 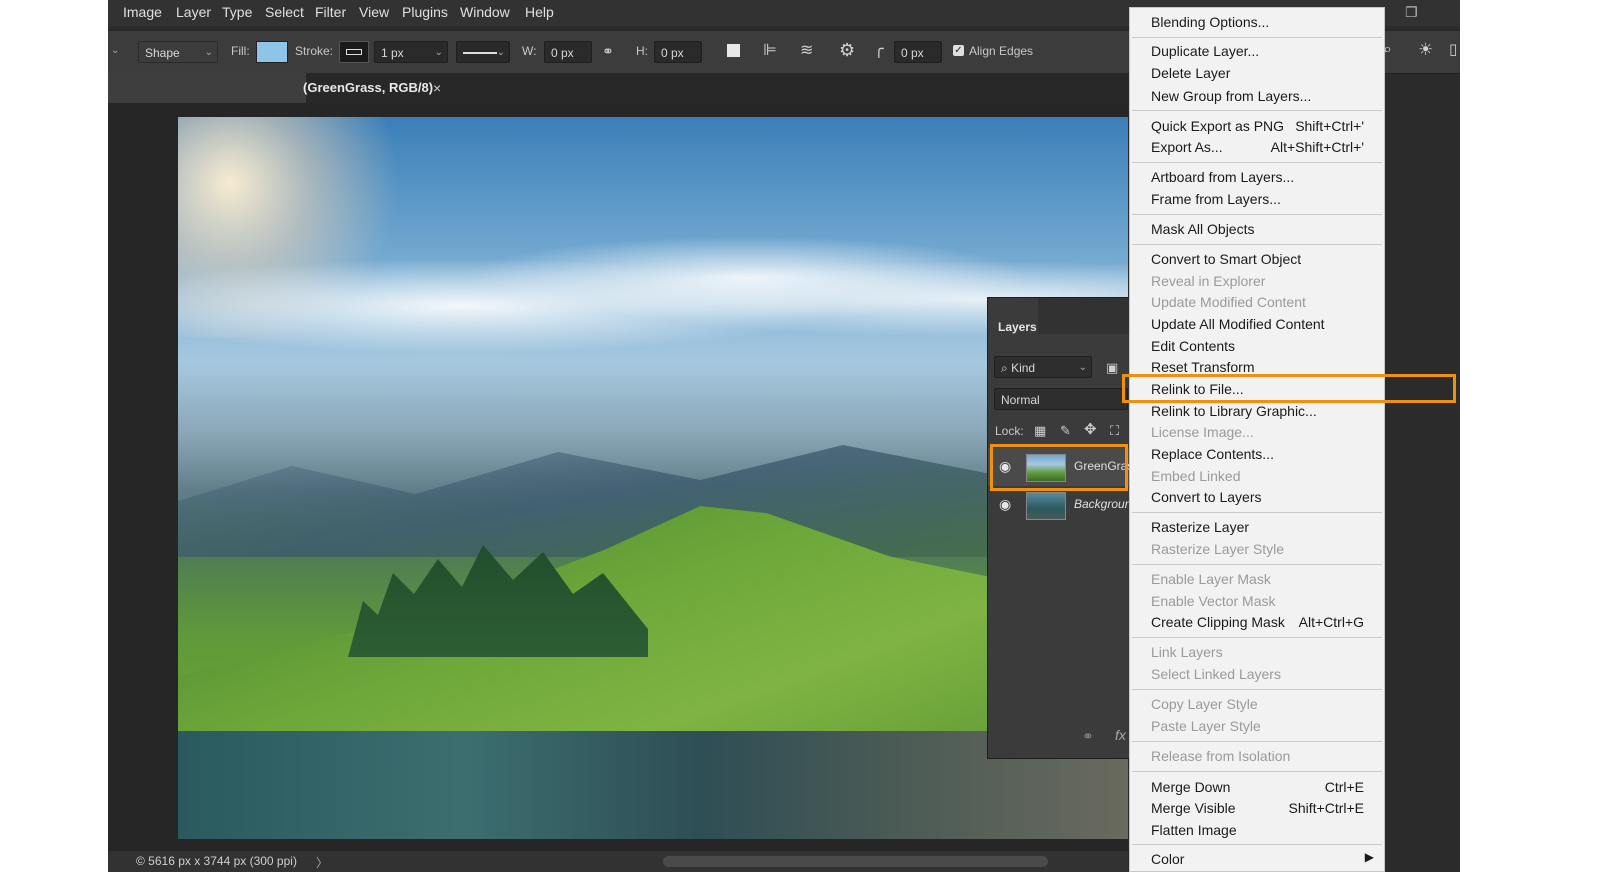 I want to click on width-label: W:, so click(x=529, y=51).